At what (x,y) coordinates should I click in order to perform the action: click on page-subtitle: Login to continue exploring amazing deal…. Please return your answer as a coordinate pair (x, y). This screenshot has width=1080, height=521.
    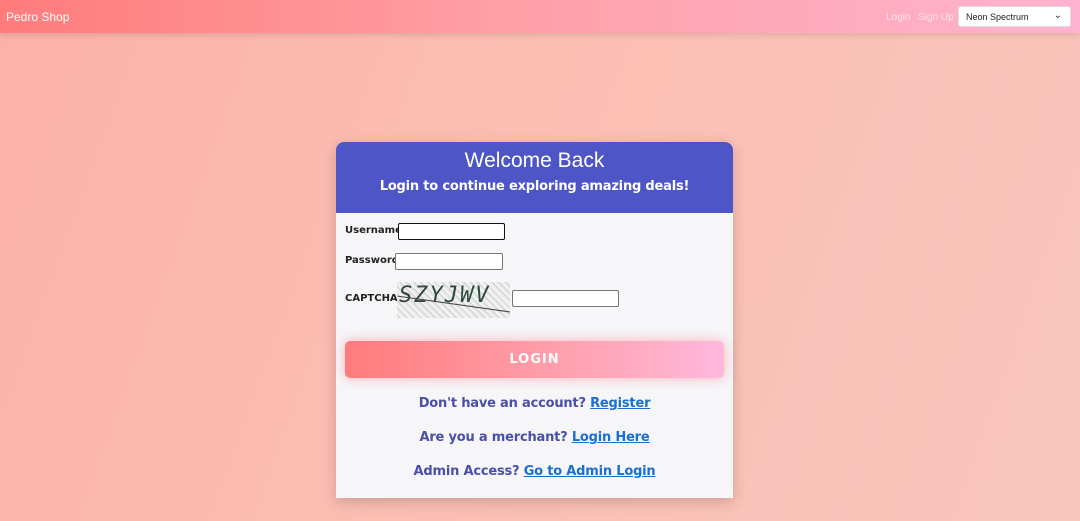
    Looking at the image, I should click on (534, 186).